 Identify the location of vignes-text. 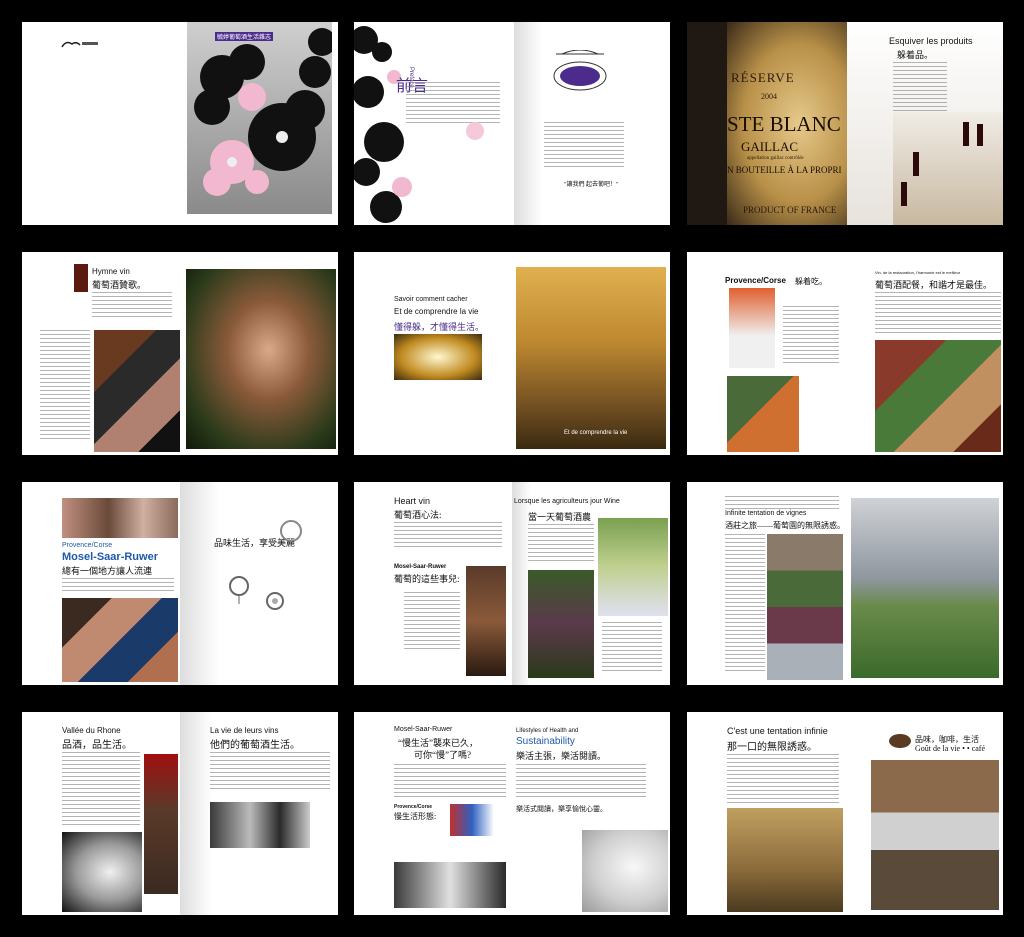
(745, 604).